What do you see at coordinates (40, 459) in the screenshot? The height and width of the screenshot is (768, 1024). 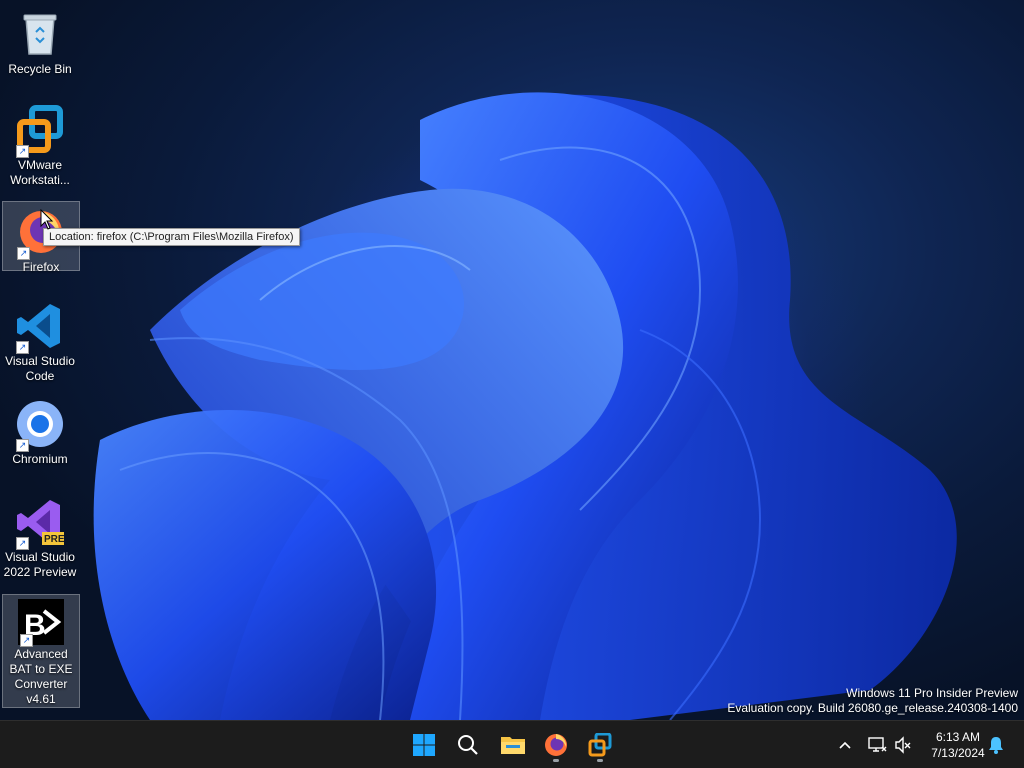 I see `desktop-icon-label: Chromium` at bounding box center [40, 459].